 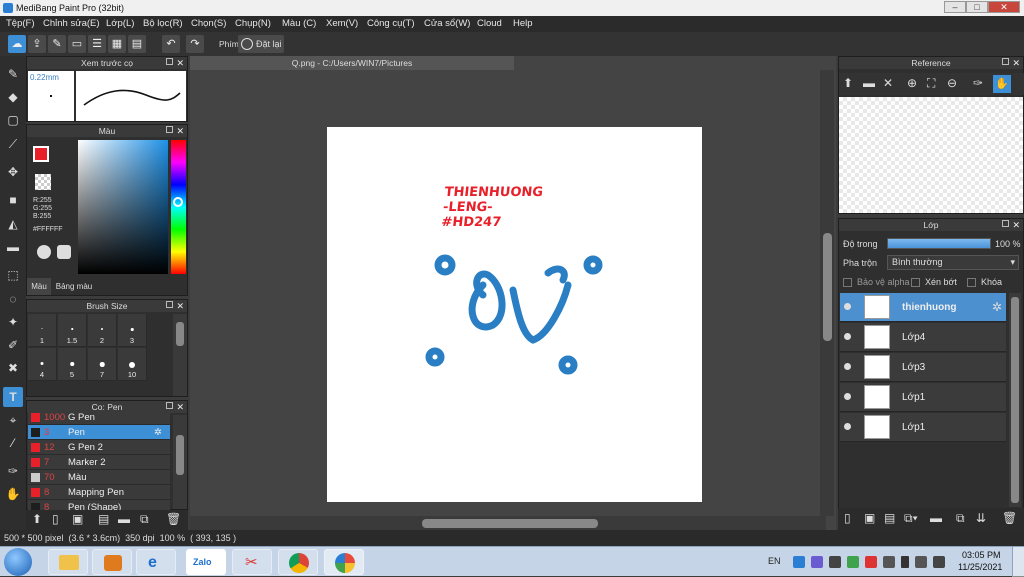 I want to click on hand-icon: ✋, so click(x=1002, y=84).